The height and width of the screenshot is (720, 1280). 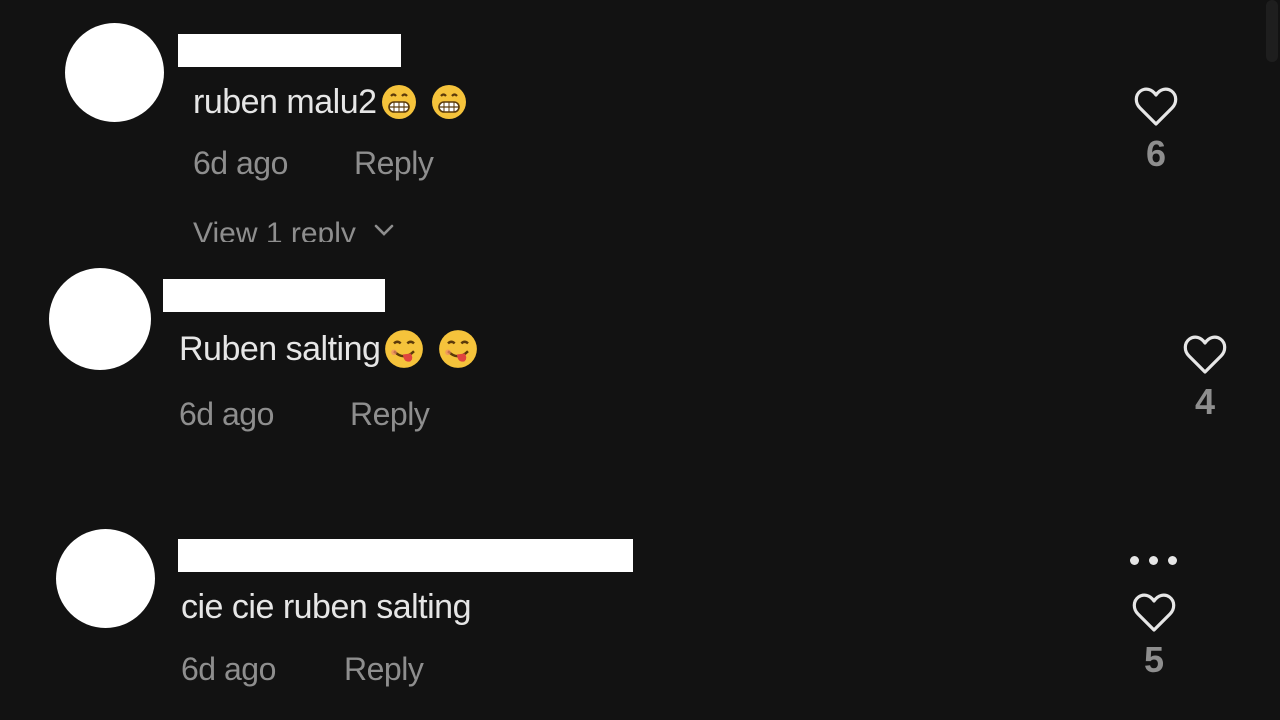 I want to click on like-control: 5, so click(x=1154, y=636).